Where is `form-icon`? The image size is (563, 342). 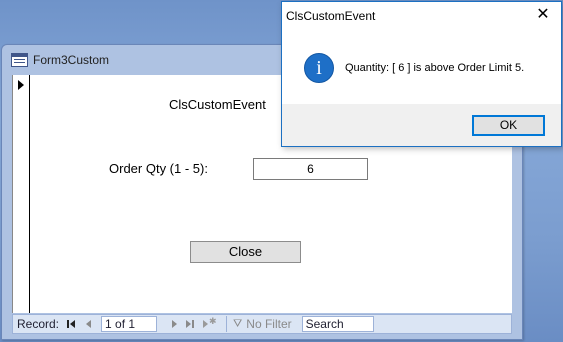
form-icon is located at coordinates (19, 60).